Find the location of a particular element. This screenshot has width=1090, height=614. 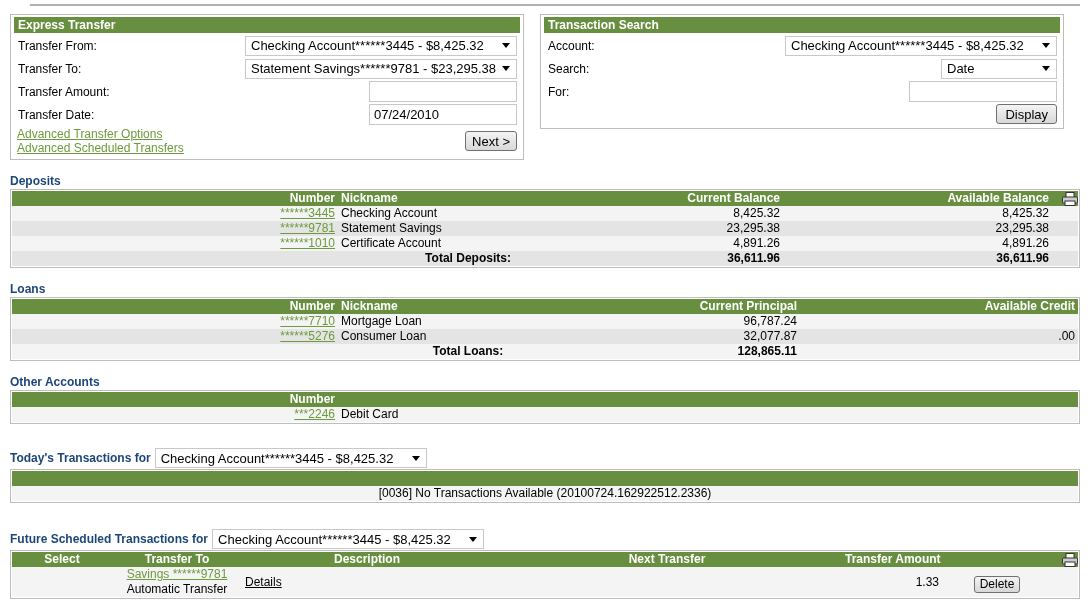

column-header: Description is located at coordinates (367, 559).